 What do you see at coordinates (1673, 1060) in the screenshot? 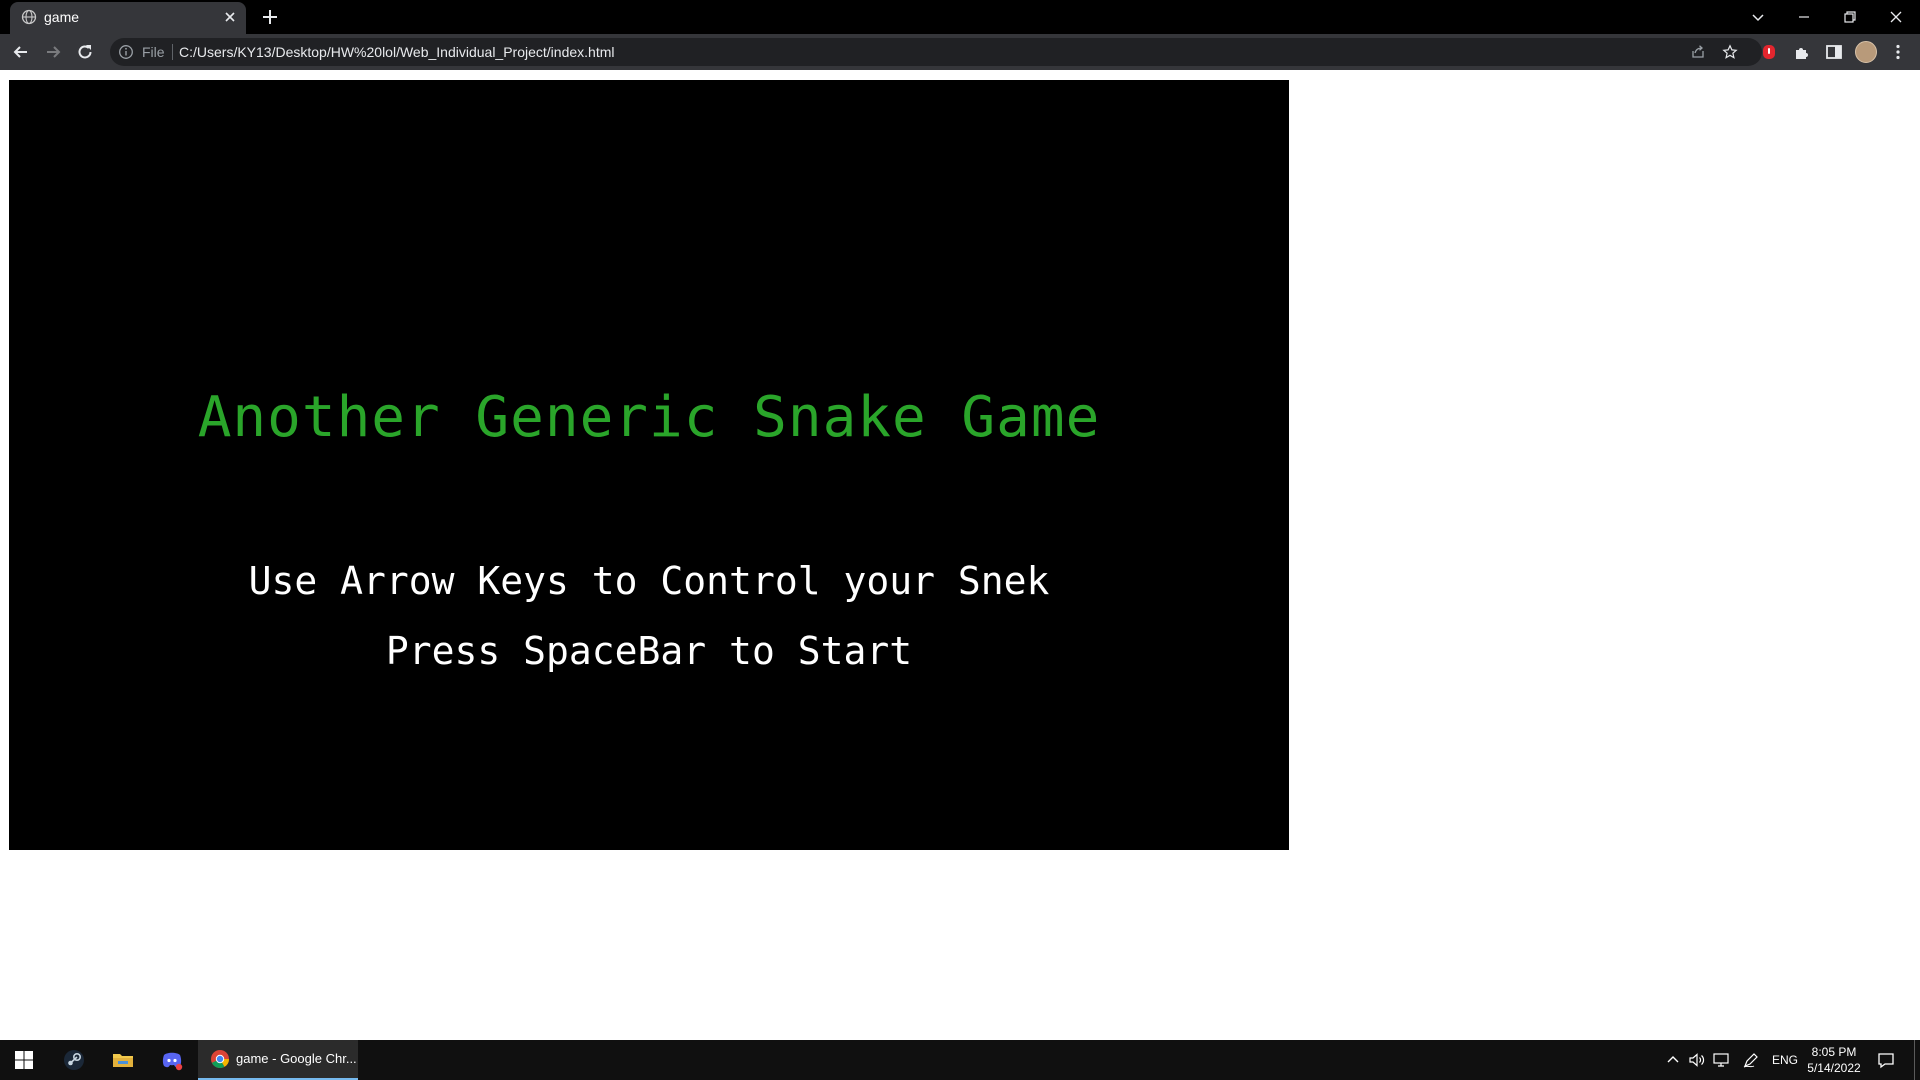
I see `chevron-up-icon` at bounding box center [1673, 1060].